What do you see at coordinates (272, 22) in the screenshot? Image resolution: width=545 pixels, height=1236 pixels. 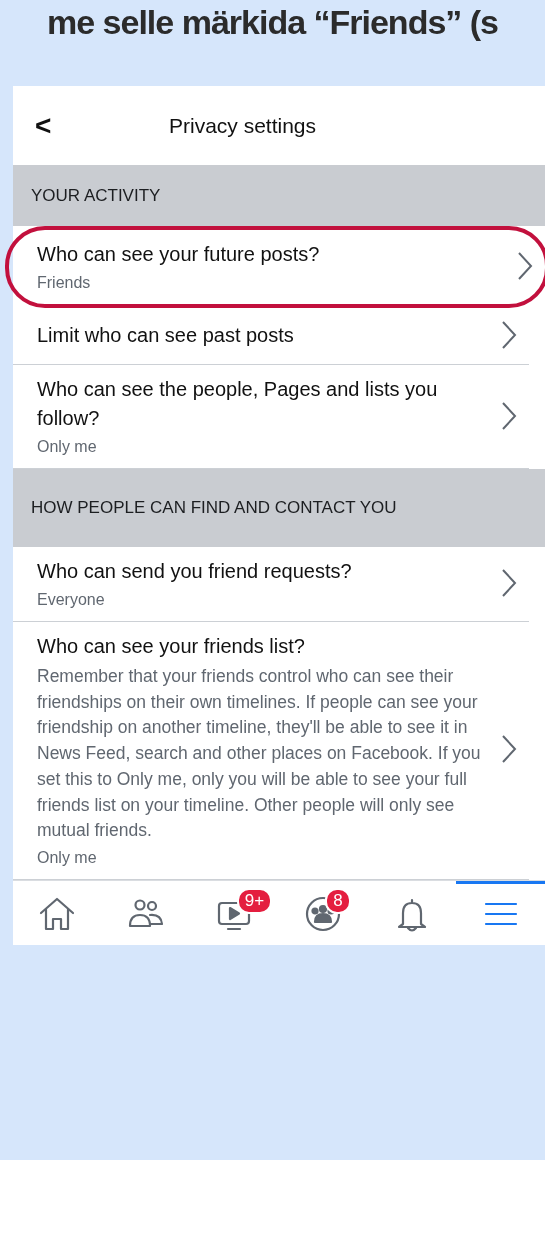 I see `caption-text: me selle märkida “Friends” (s` at bounding box center [272, 22].